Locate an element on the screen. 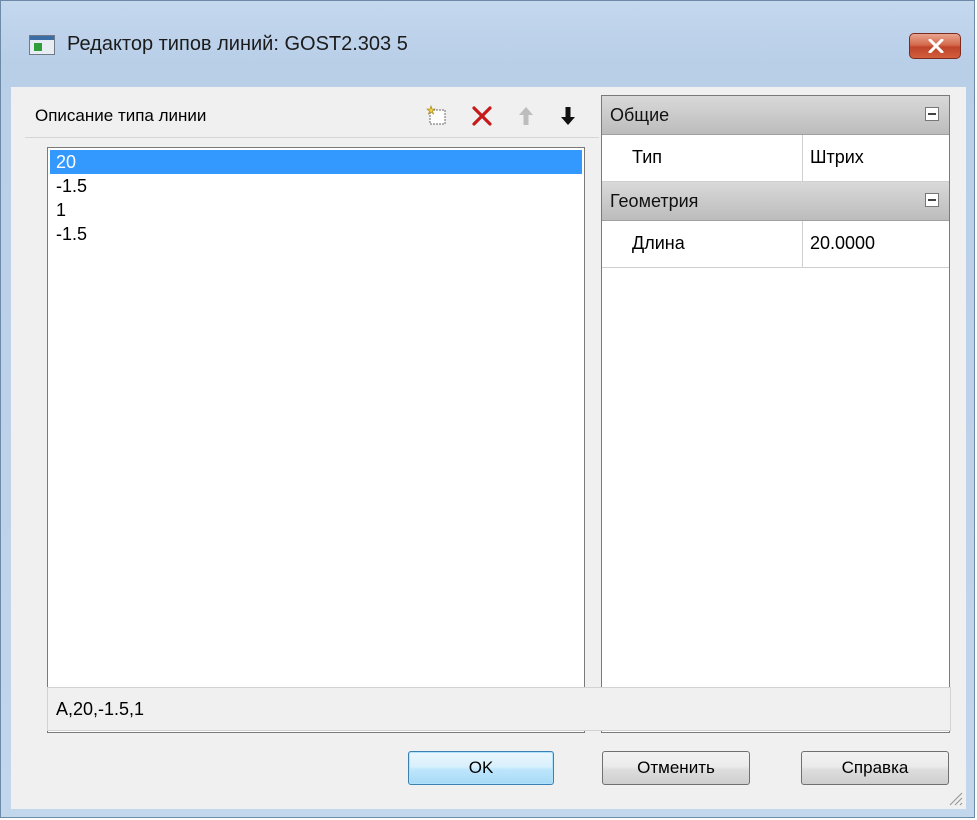  category-general: Общие is located at coordinates (775, 115).